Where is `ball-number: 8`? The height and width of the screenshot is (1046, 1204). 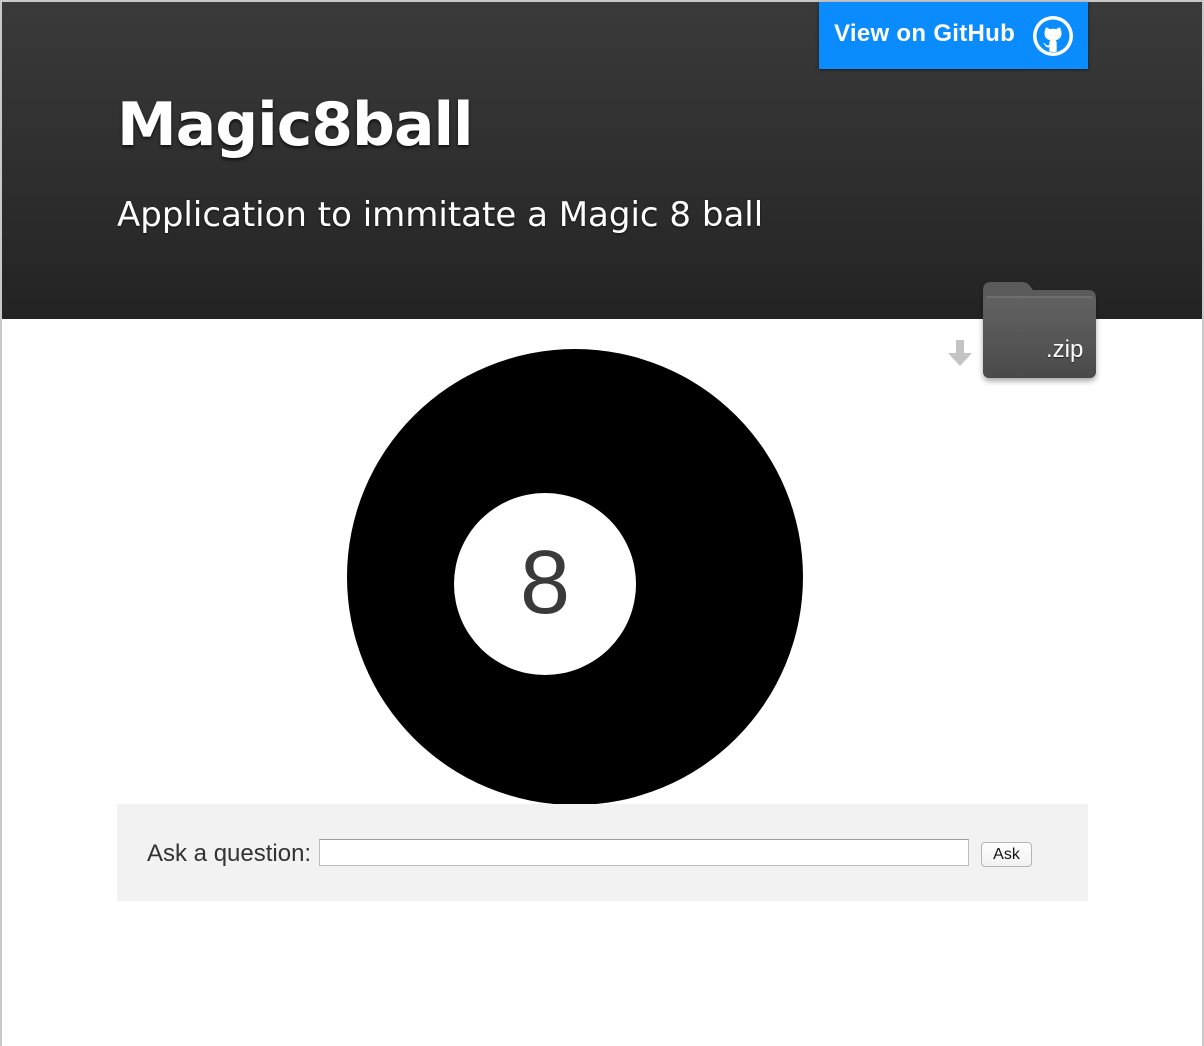 ball-number: 8 is located at coordinates (545, 583).